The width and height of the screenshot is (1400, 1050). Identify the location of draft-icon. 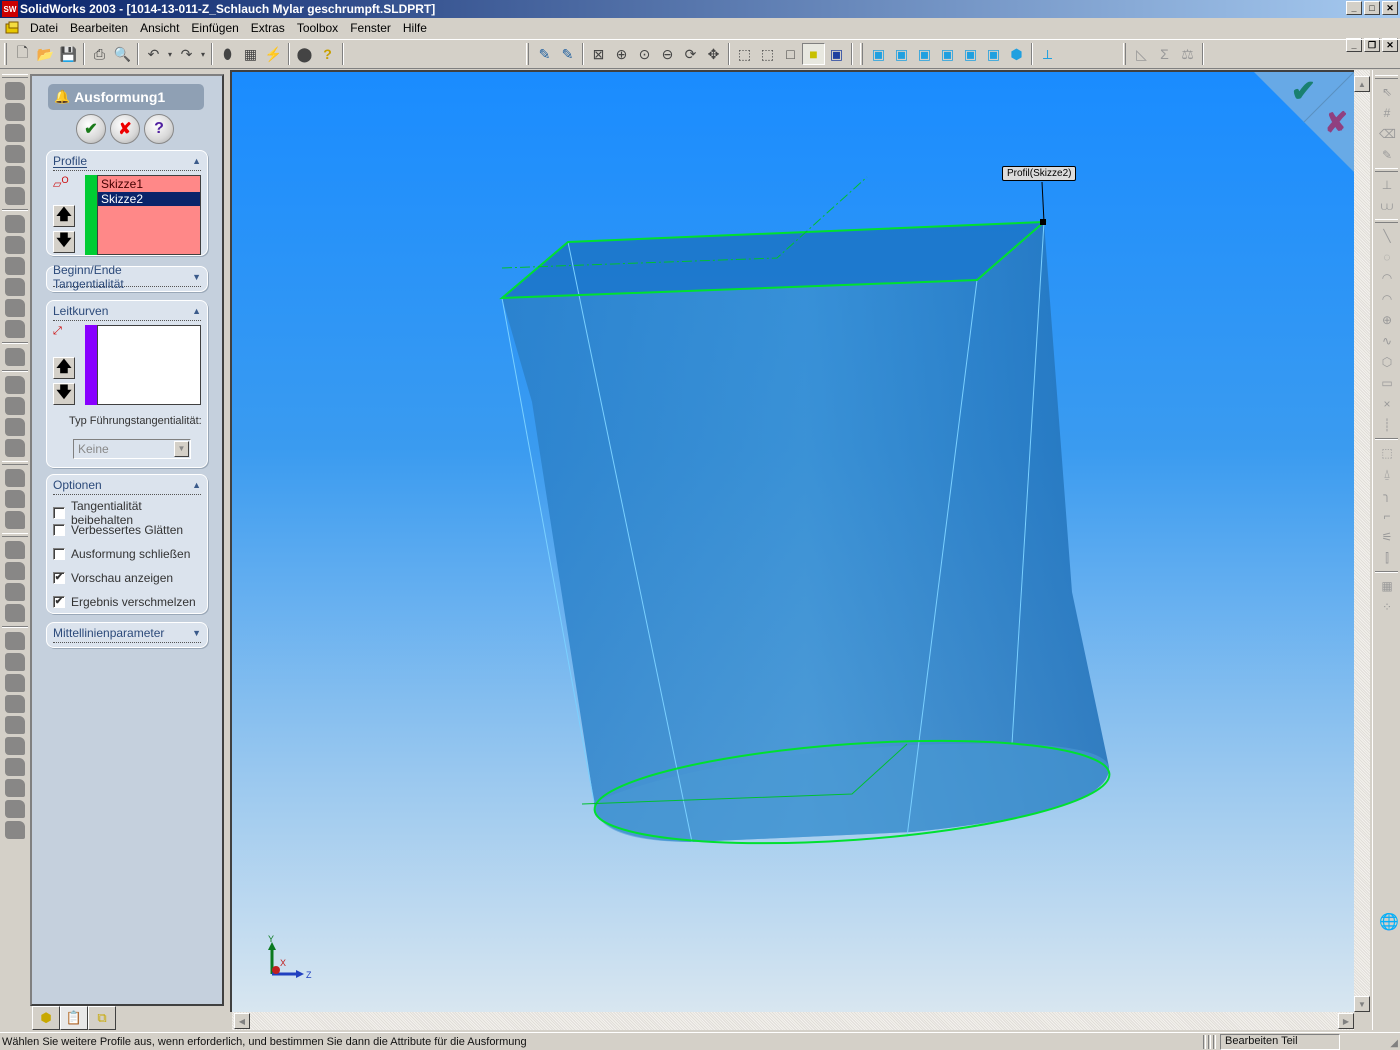
(15, 308).